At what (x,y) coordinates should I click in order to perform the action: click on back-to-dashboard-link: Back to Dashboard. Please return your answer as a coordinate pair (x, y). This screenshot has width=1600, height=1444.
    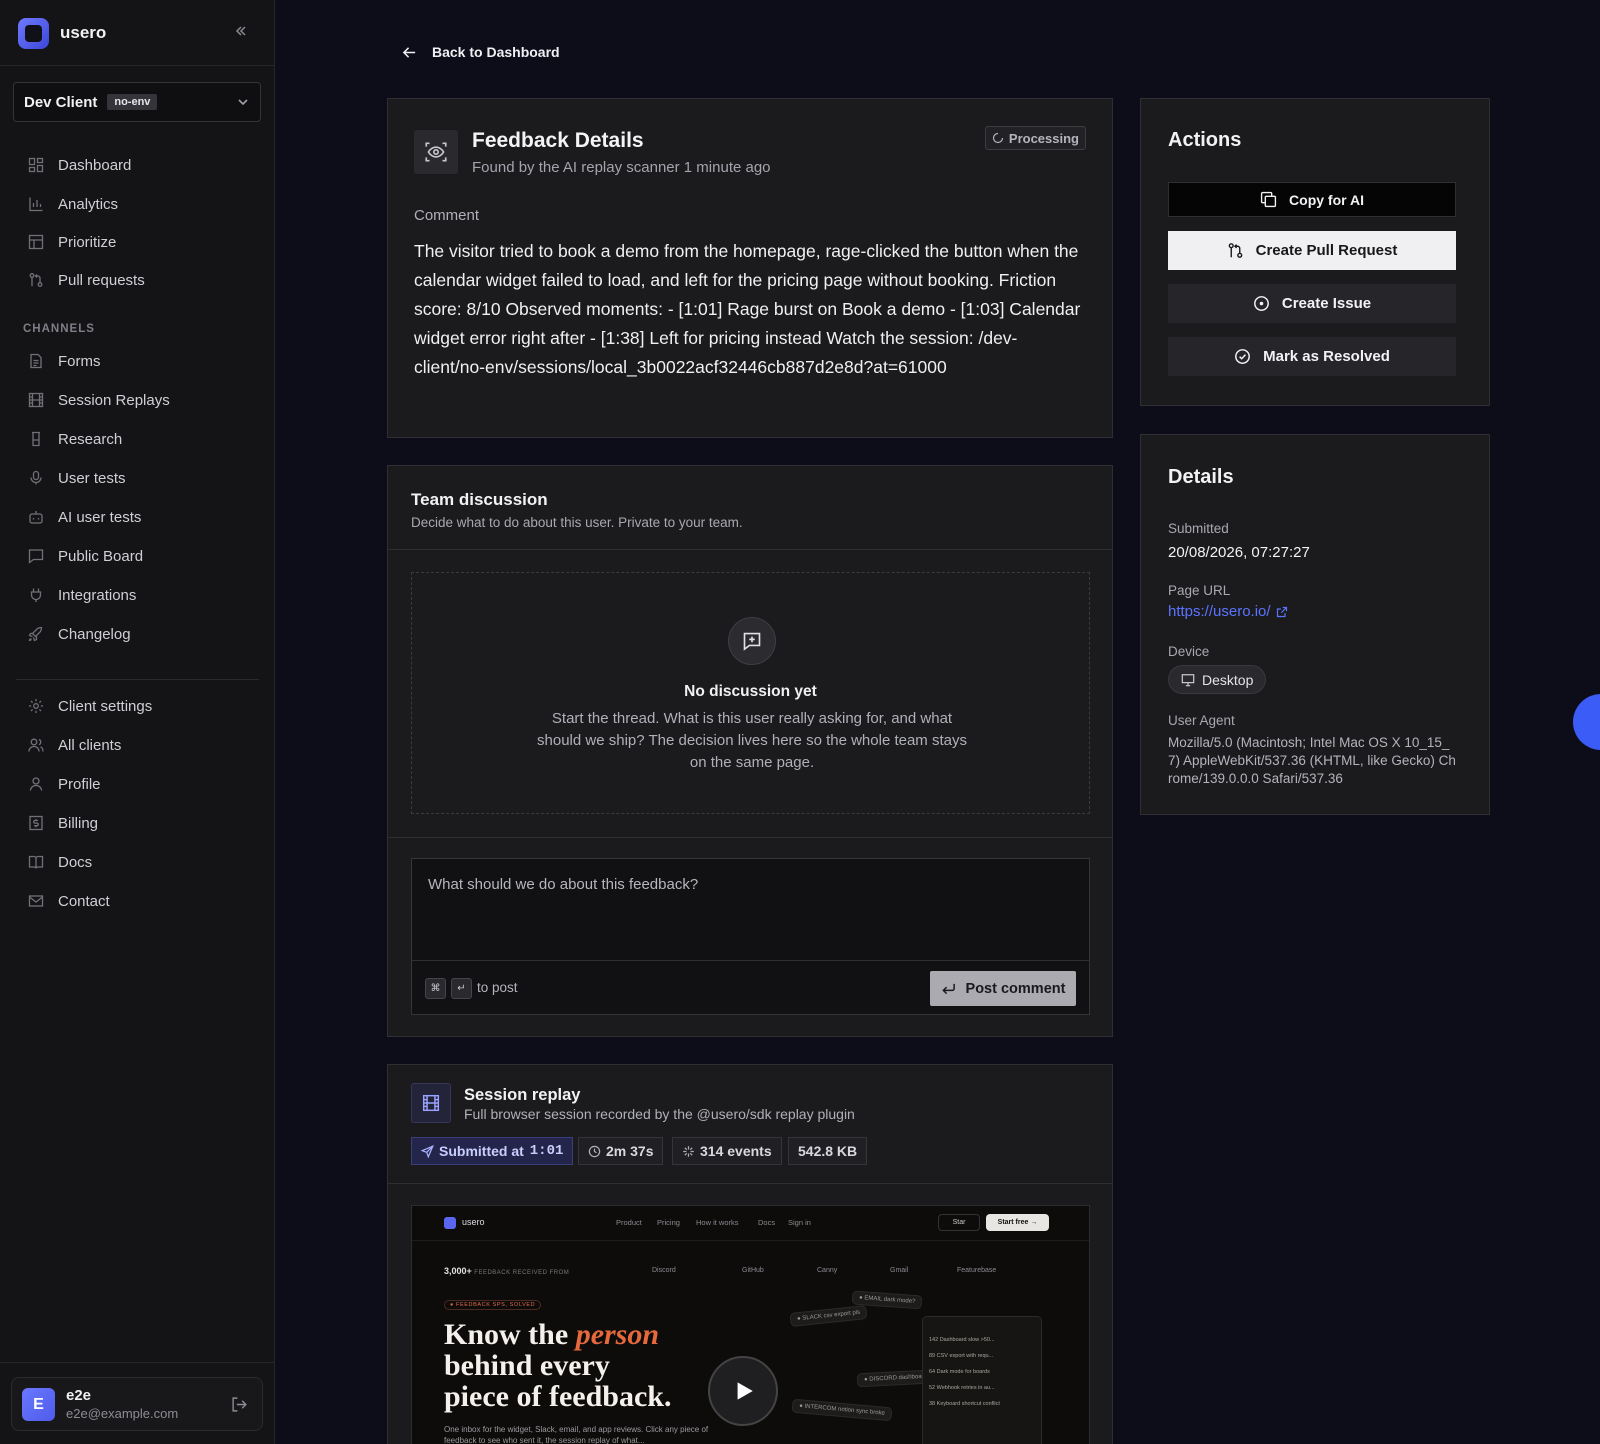
    Looking at the image, I should click on (481, 52).